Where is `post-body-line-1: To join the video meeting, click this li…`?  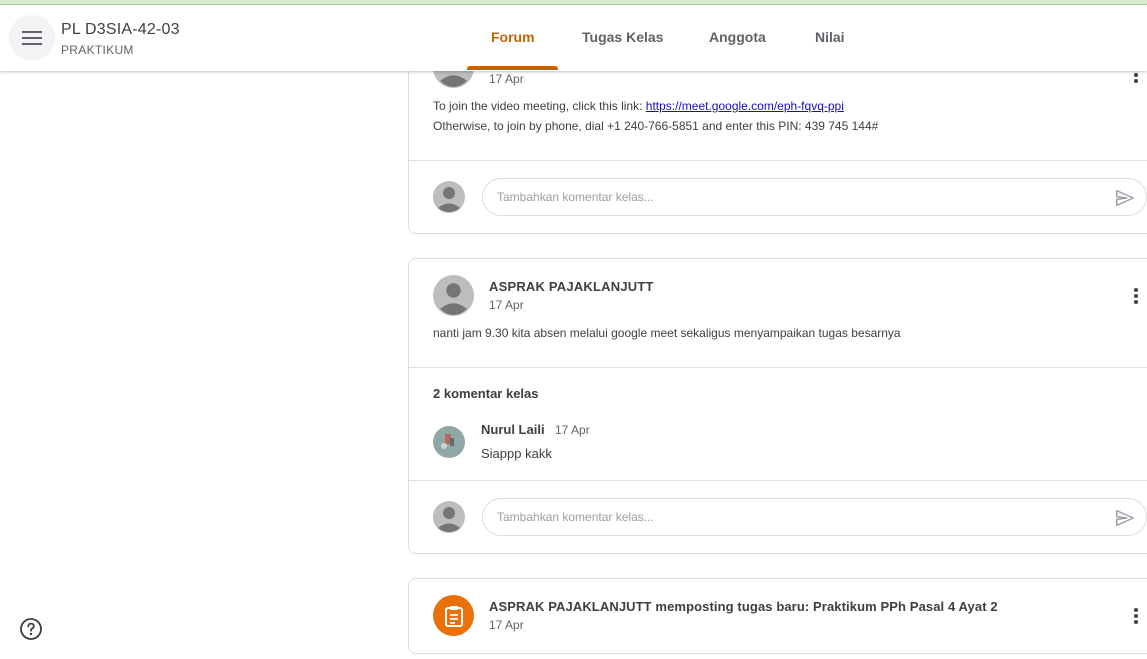
post-body-line-1: To join the video meeting, click this li… is located at coordinates (539, 106).